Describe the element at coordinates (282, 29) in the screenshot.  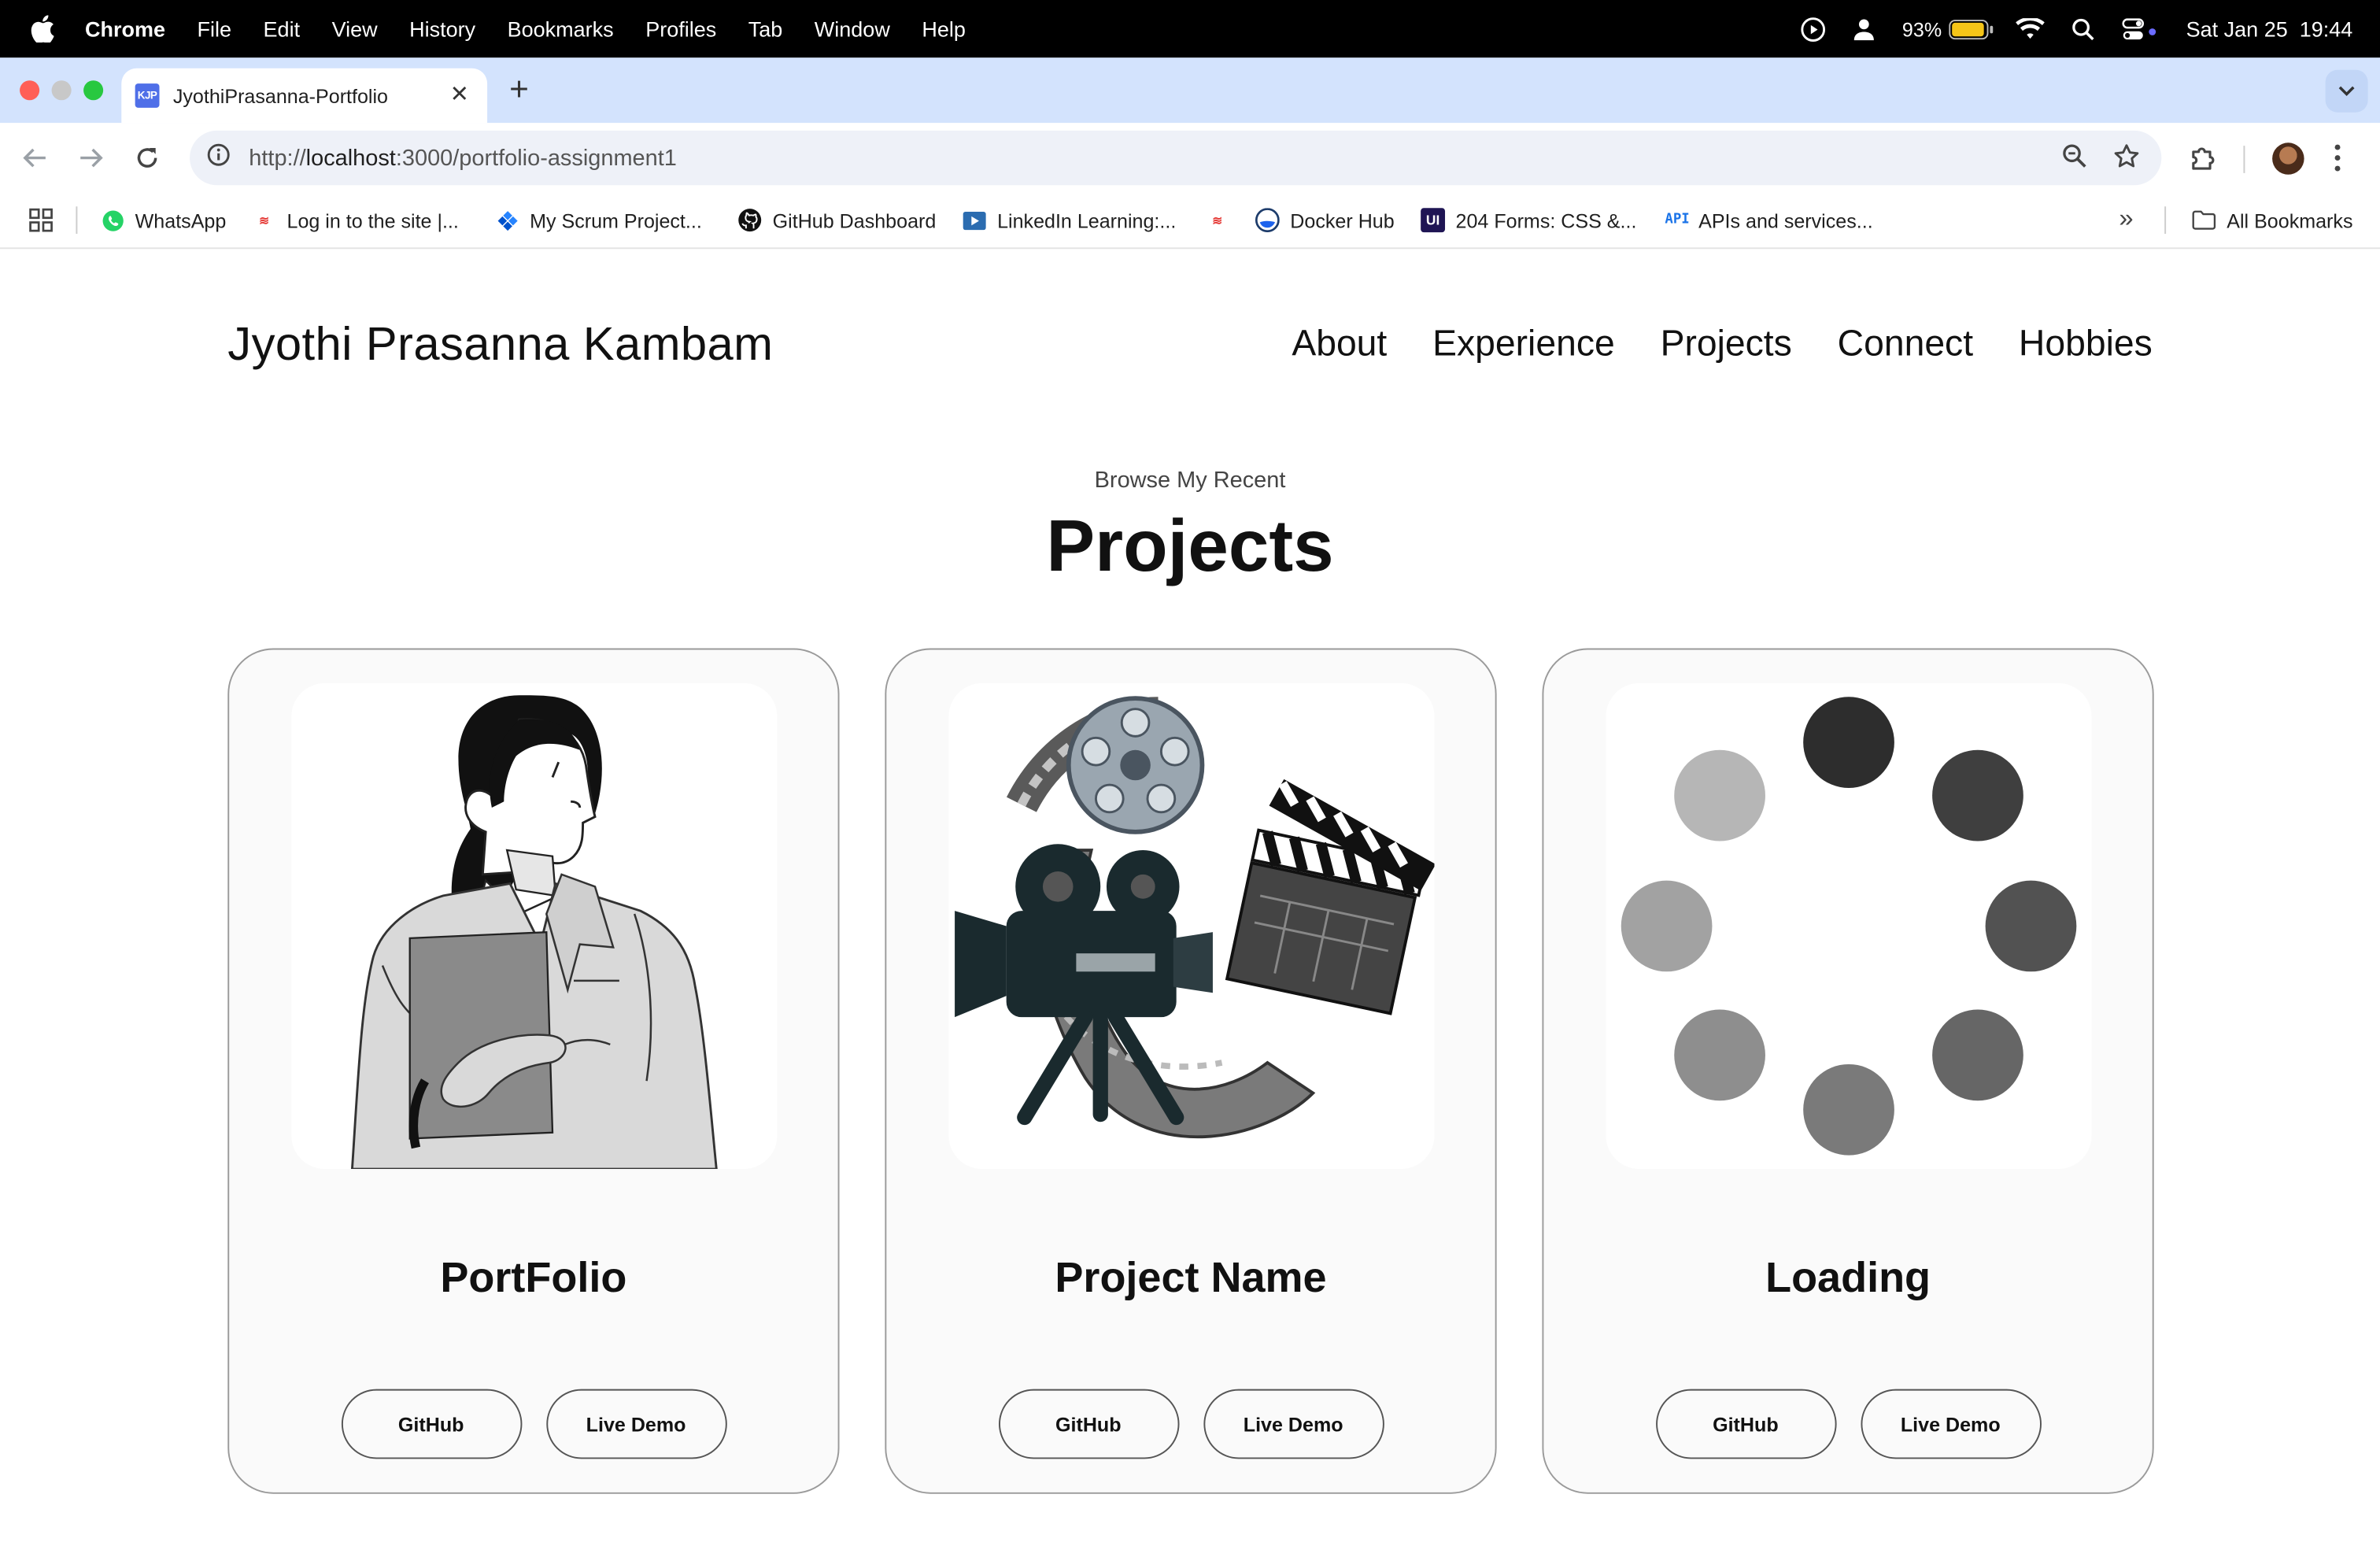
I see `menu-edit: Edit` at that location.